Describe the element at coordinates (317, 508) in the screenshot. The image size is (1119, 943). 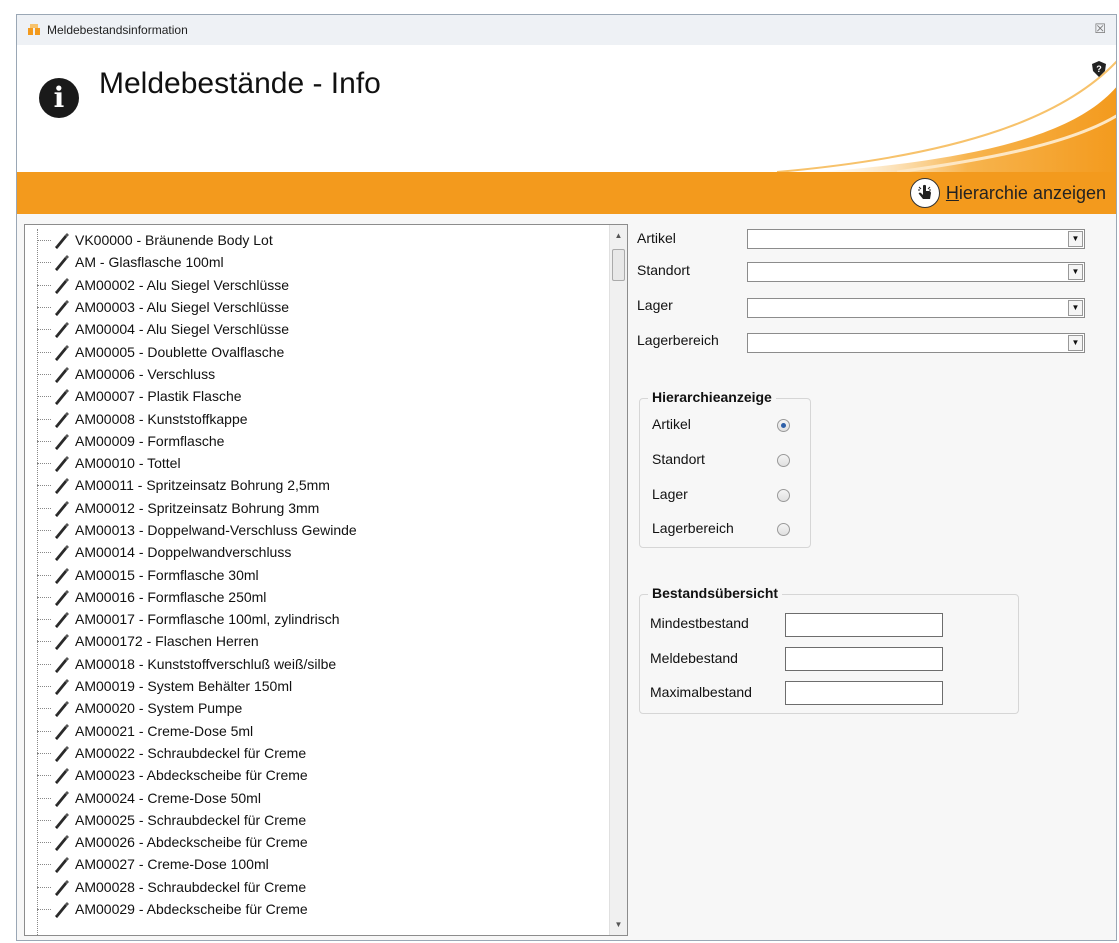
I see `tree-item: AM00012 - Spritzeinsatz Bohrung 3mm` at that location.